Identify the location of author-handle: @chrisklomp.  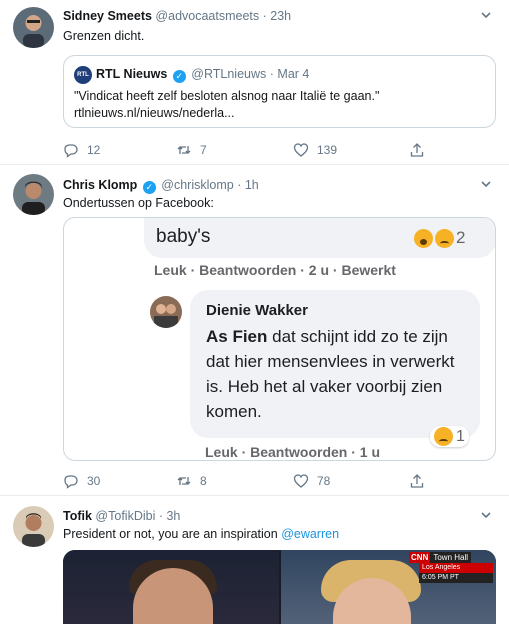
(197, 185).